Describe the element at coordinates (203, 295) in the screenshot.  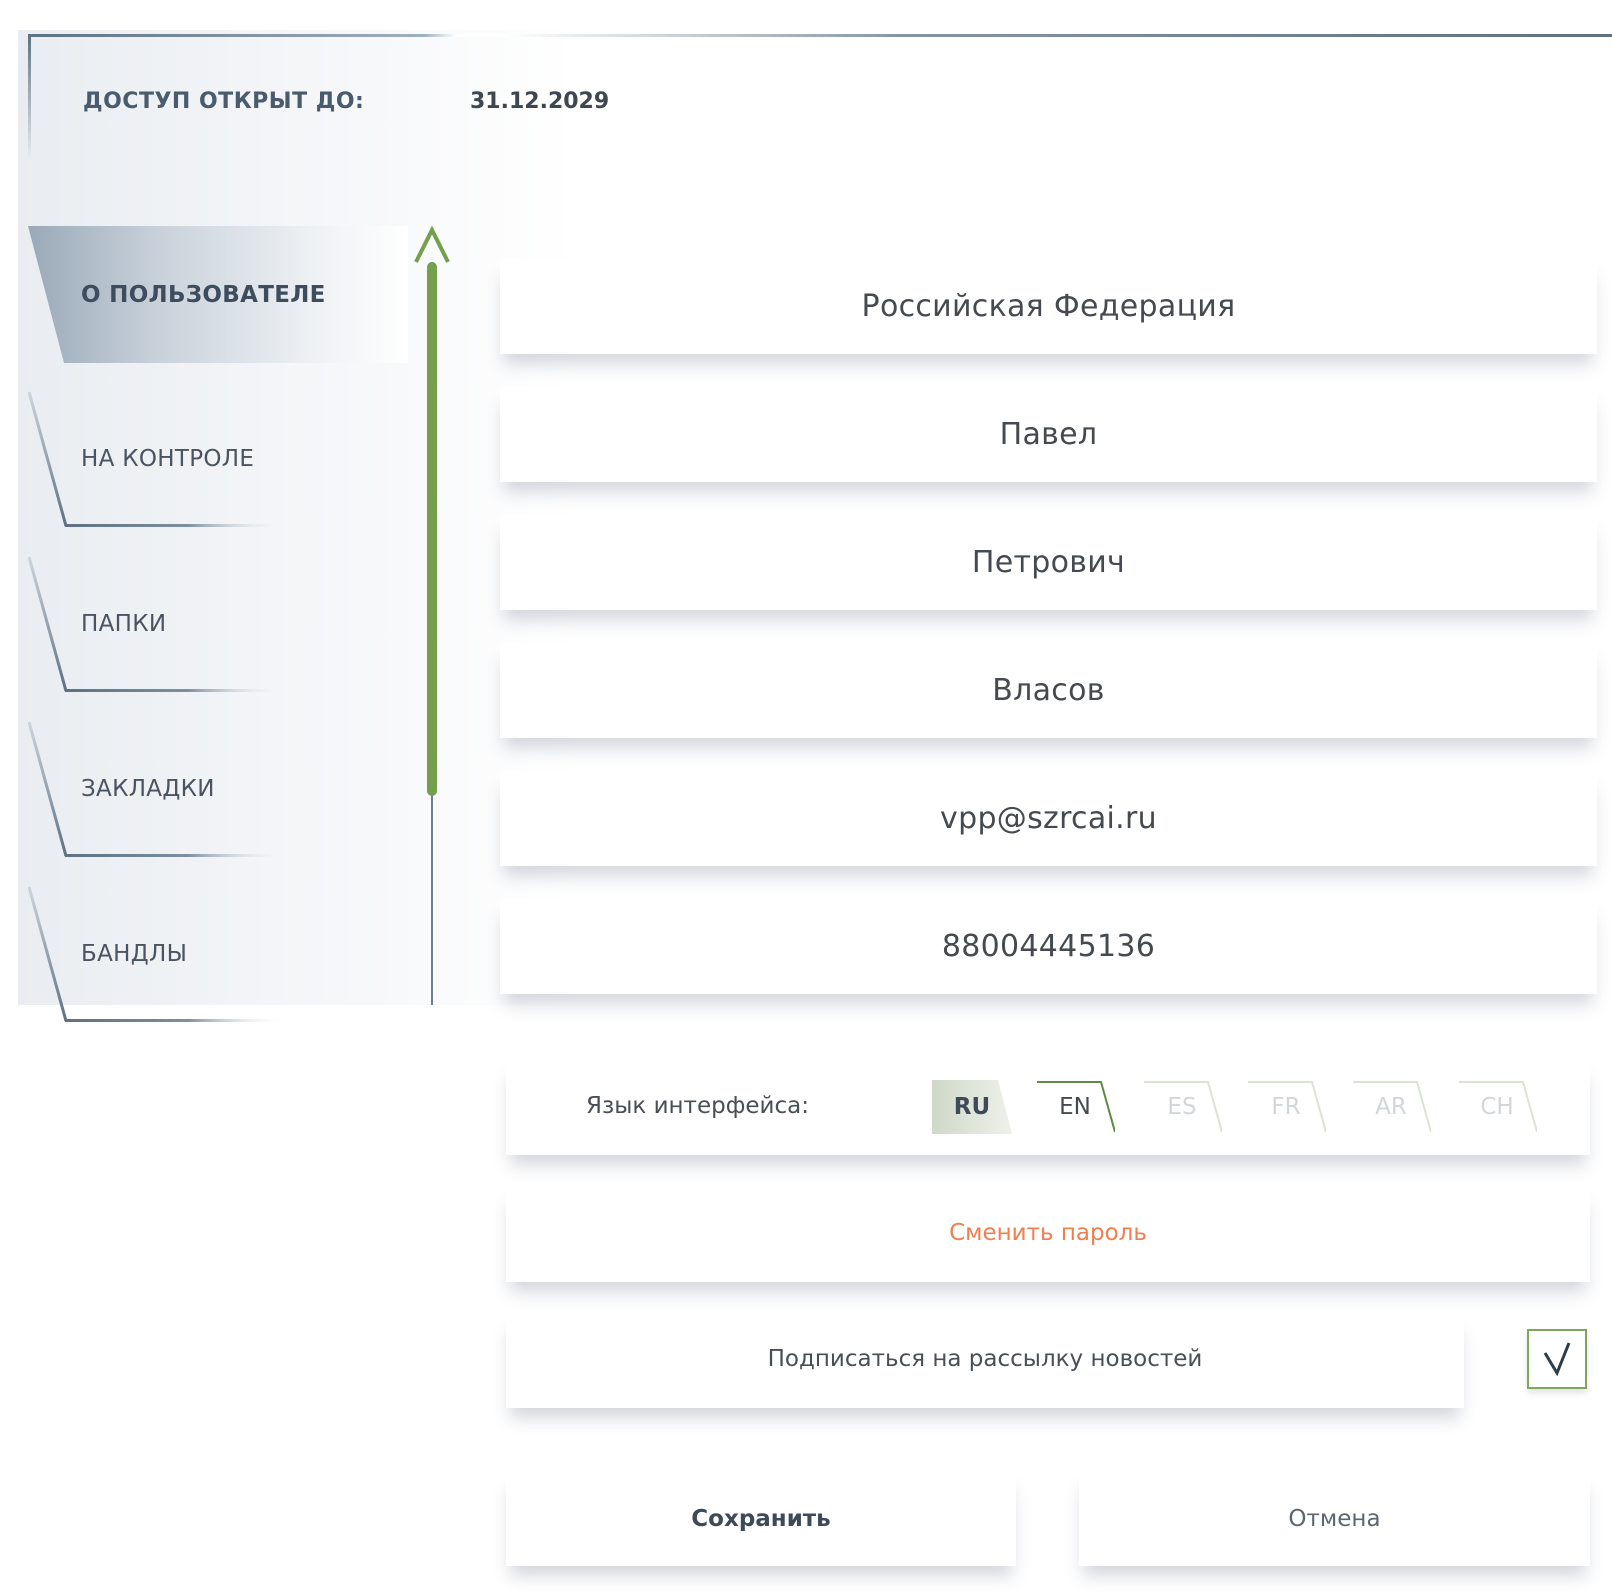
I see `sidebar-item-label: О ПОЛЬЗОВАТЕЛЕ` at that location.